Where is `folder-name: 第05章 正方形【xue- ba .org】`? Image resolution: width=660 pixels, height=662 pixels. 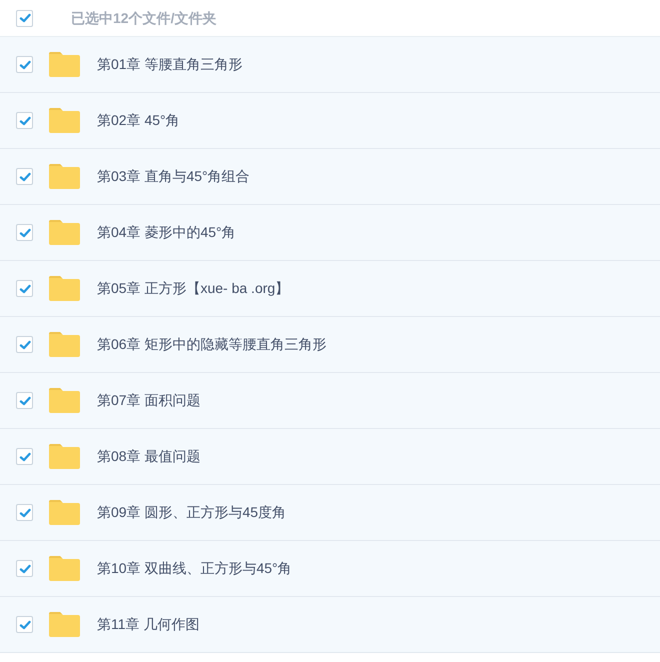
folder-name: 第05章 正方形【xue- ba .org】 is located at coordinates (193, 288).